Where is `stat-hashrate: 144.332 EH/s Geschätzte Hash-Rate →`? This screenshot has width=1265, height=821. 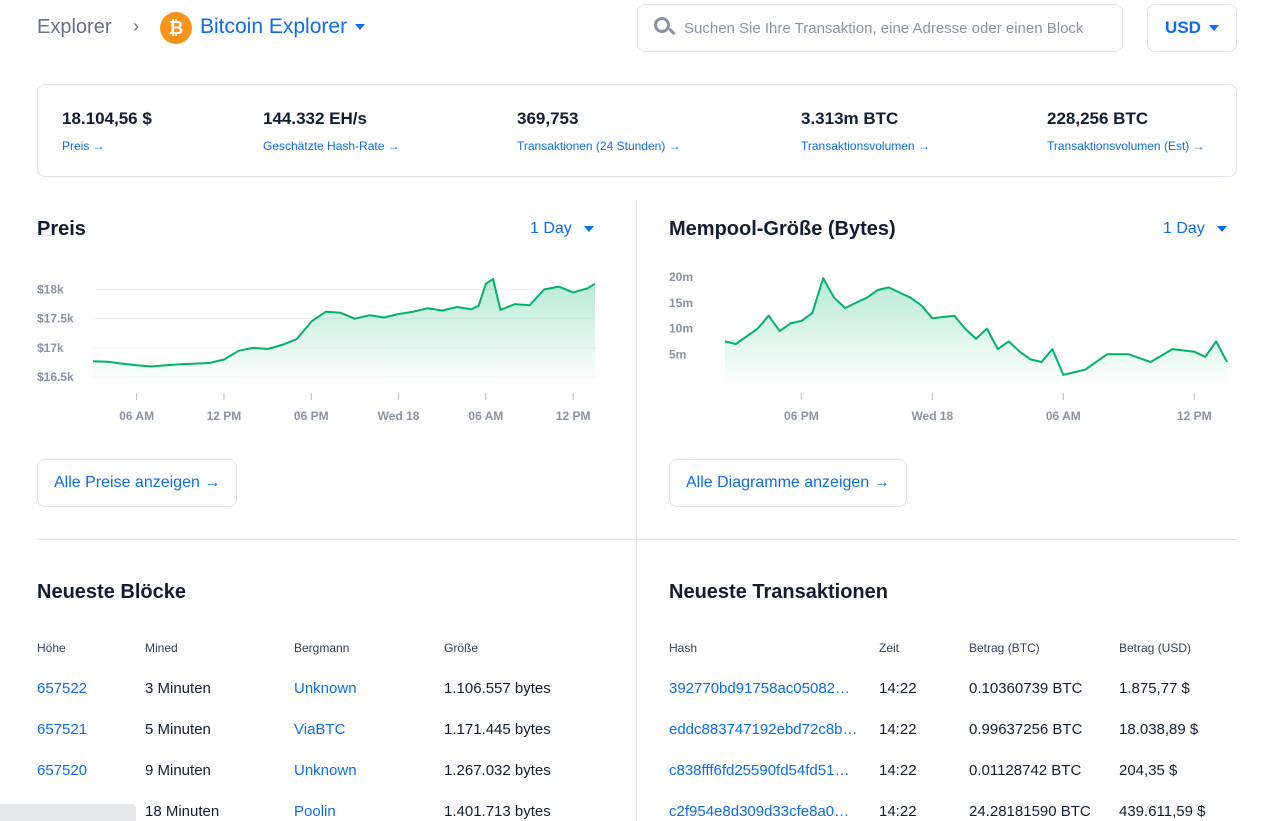 stat-hashrate: 144.332 EH/s Geschätzte Hash-Rate → is located at coordinates (331, 131).